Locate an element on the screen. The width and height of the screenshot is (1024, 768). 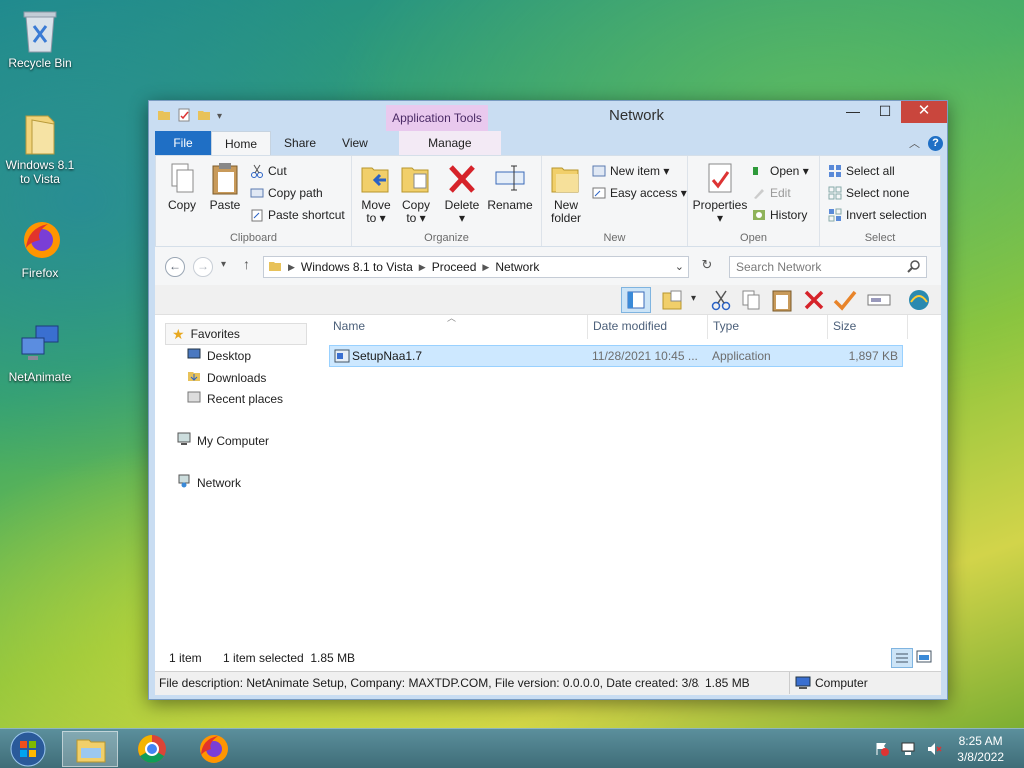
tab-manage: Manage is located at coordinates (449, 143).